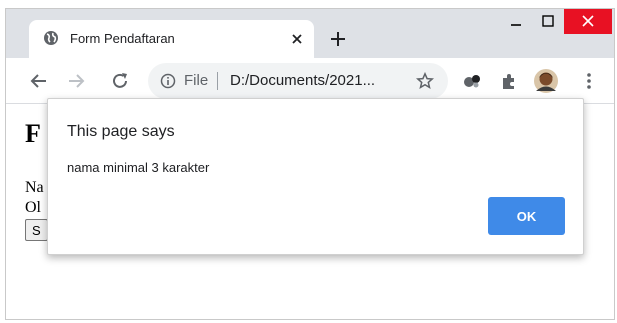 The image size is (617, 323). What do you see at coordinates (589, 81) in the screenshot?
I see `three-dot-menu-icon` at bounding box center [589, 81].